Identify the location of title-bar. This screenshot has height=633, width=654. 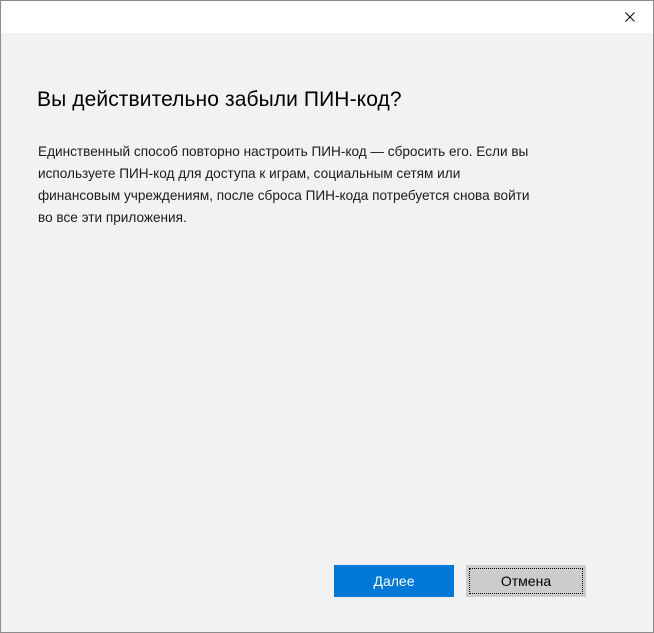
(327, 17).